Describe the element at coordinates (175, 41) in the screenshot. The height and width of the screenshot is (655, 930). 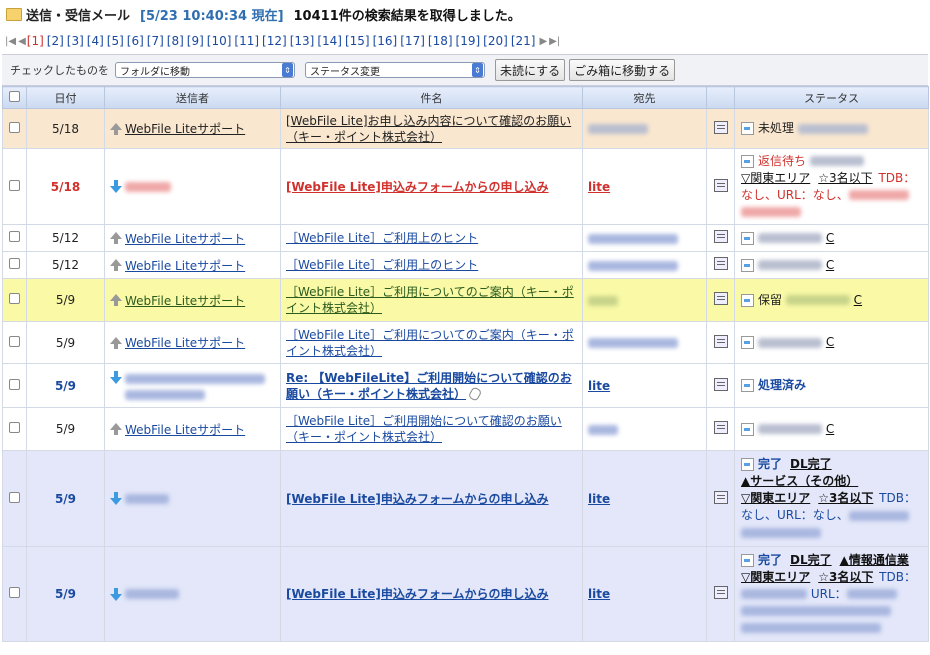
I see `page-link: [8]` at that location.